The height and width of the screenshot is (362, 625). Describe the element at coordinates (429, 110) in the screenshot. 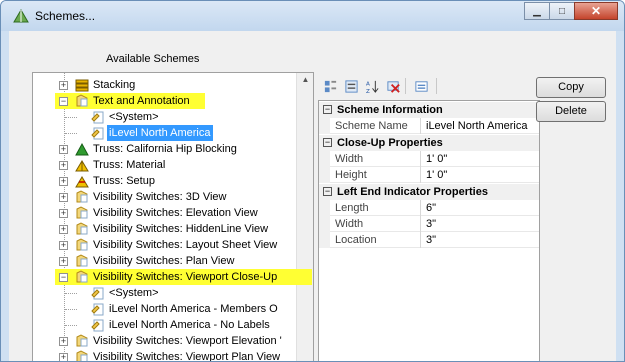

I see `property-category-row: − Scheme Information` at that location.